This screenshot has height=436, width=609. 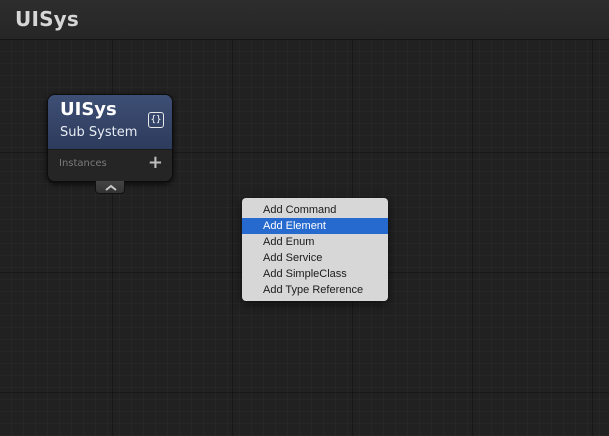 I want to click on subsystem-node: UISys Sub System {} Instances +, so click(x=110, y=138).